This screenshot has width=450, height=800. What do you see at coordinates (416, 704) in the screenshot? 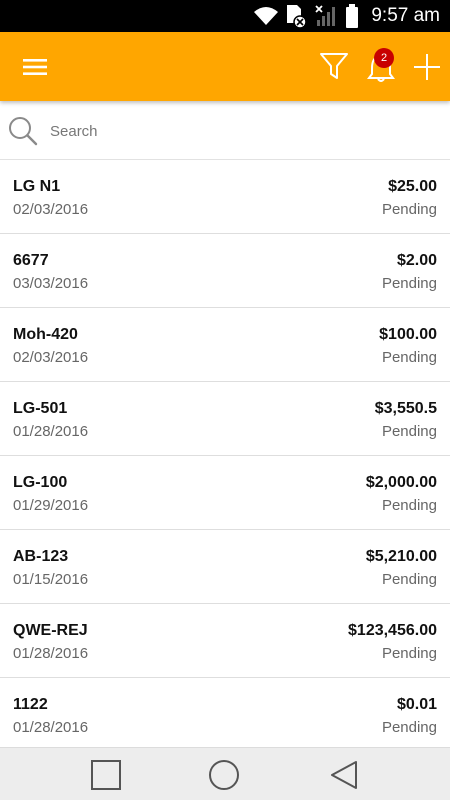
I see `item-amount: $0.01` at bounding box center [416, 704].